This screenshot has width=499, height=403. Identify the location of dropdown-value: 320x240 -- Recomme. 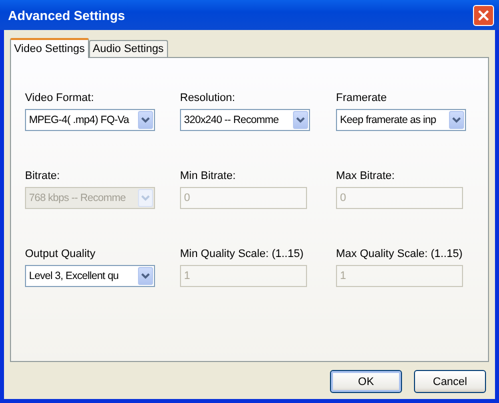
(231, 120).